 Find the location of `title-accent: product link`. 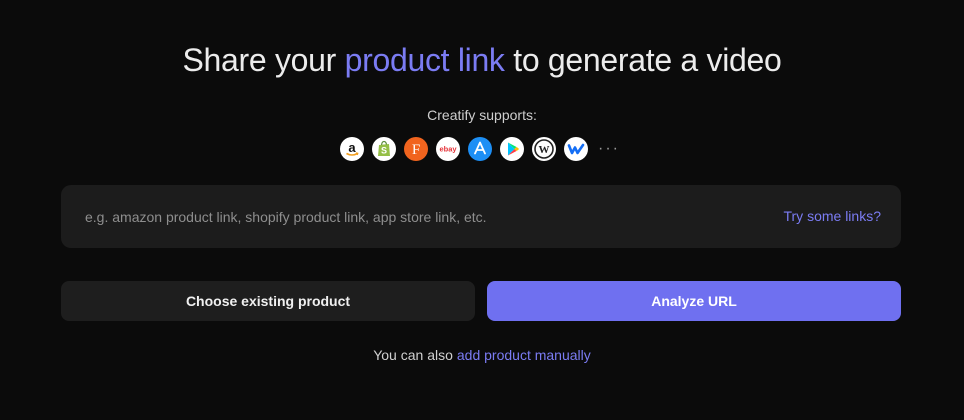

title-accent: product link is located at coordinates (424, 60).